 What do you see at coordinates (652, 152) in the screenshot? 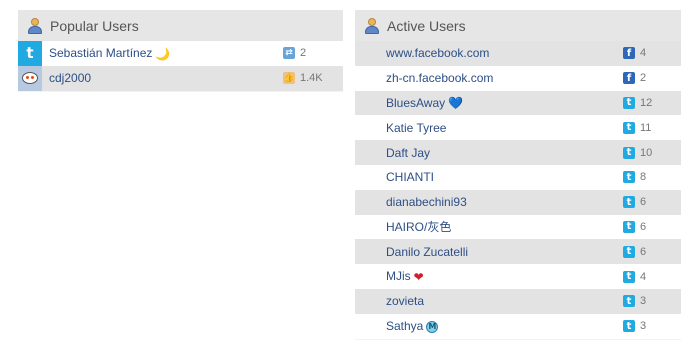
I see `stat: t 10` at bounding box center [652, 152].